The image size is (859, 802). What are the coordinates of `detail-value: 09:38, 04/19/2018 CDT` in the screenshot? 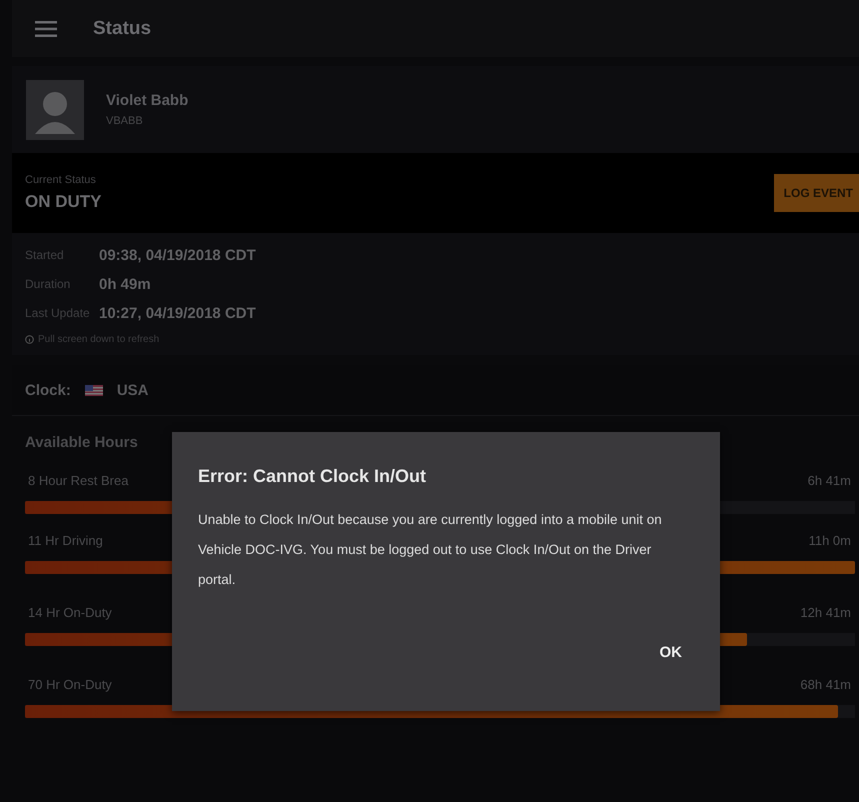 It's located at (177, 255).